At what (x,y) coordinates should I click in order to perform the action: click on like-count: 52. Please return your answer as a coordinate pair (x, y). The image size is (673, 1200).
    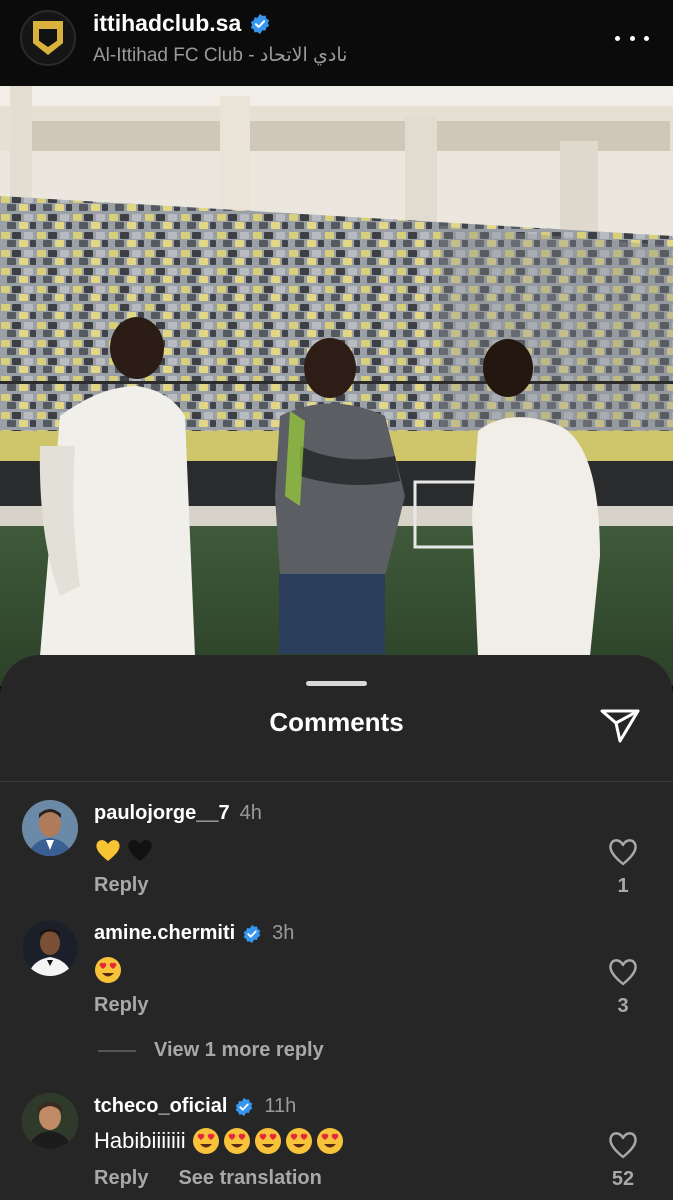
    Looking at the image, I should click on (623, 1179).